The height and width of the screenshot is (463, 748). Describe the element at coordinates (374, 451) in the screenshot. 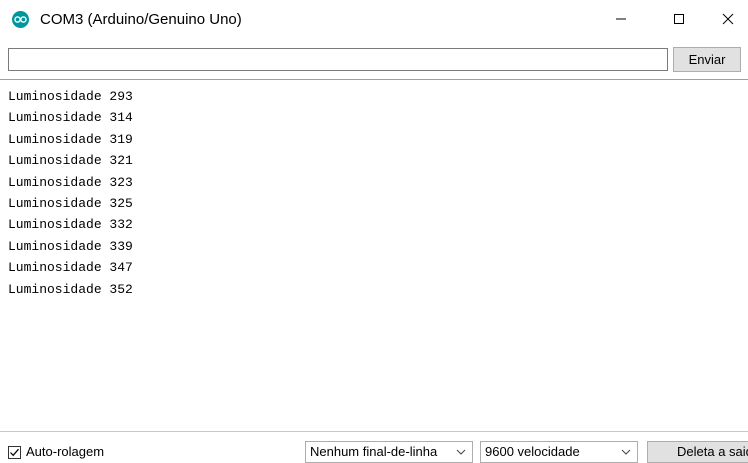

I see `line-ending-value: Nenhum final-de-linha` at that location.